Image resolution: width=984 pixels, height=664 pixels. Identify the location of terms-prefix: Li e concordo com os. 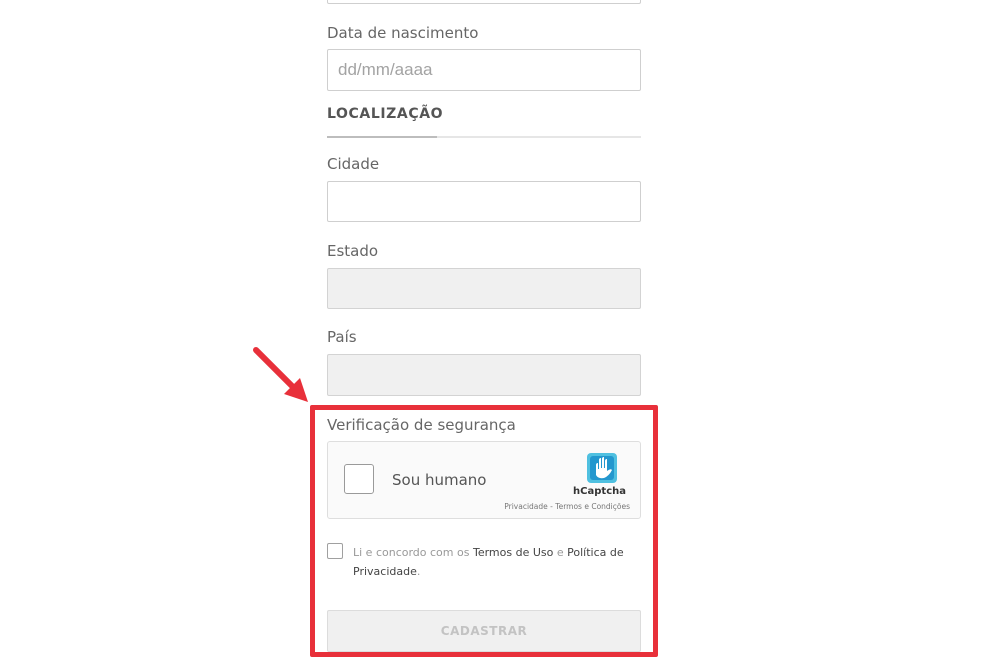
(413, 552).